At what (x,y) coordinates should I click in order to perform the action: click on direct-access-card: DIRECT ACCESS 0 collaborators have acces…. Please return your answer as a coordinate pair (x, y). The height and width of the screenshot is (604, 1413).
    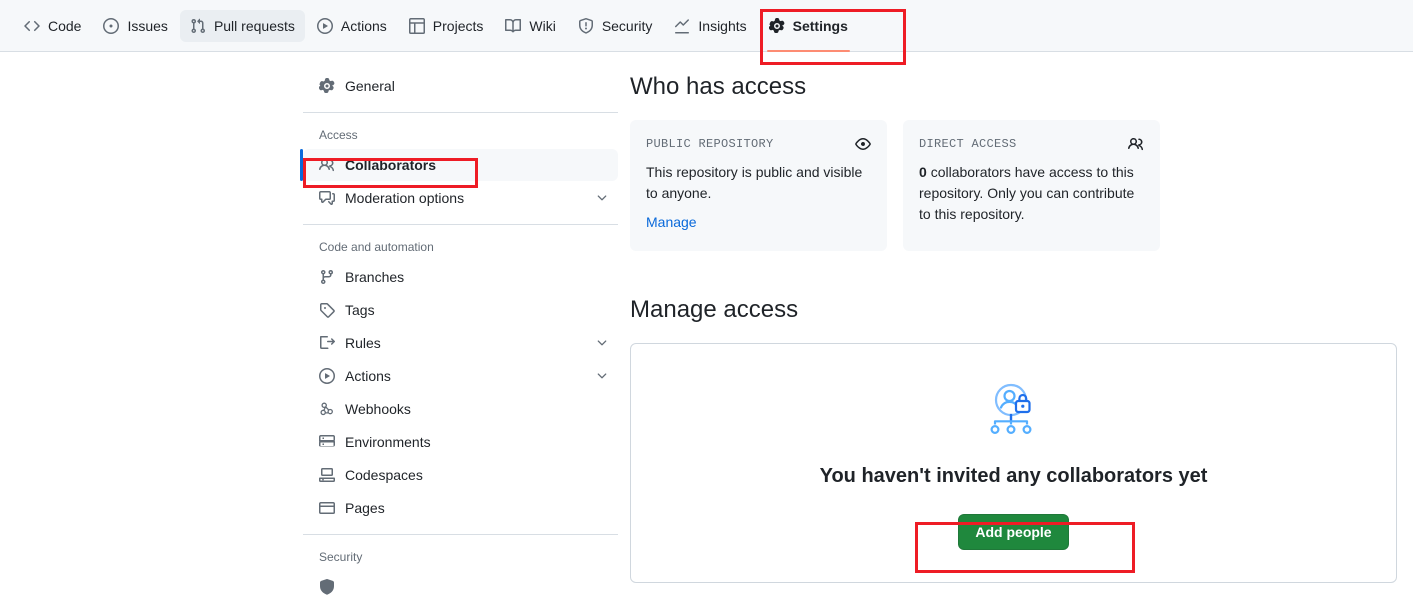
    Looking at the image, I should click on (1031, 185).